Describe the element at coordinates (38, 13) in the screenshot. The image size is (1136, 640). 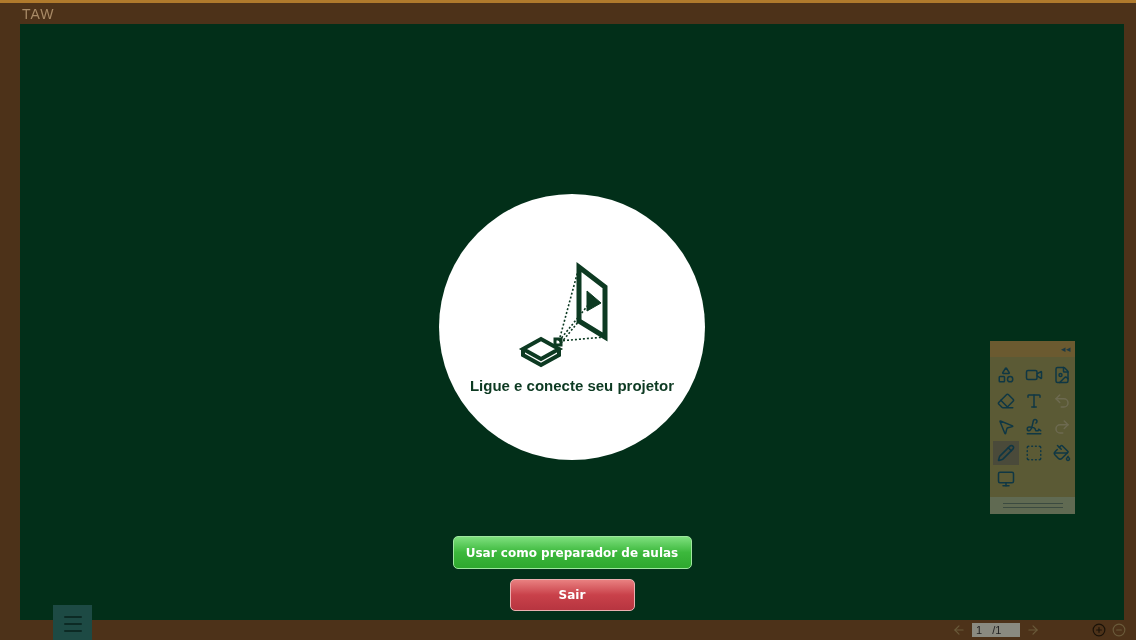
I see `app-title: TAW` at that location.